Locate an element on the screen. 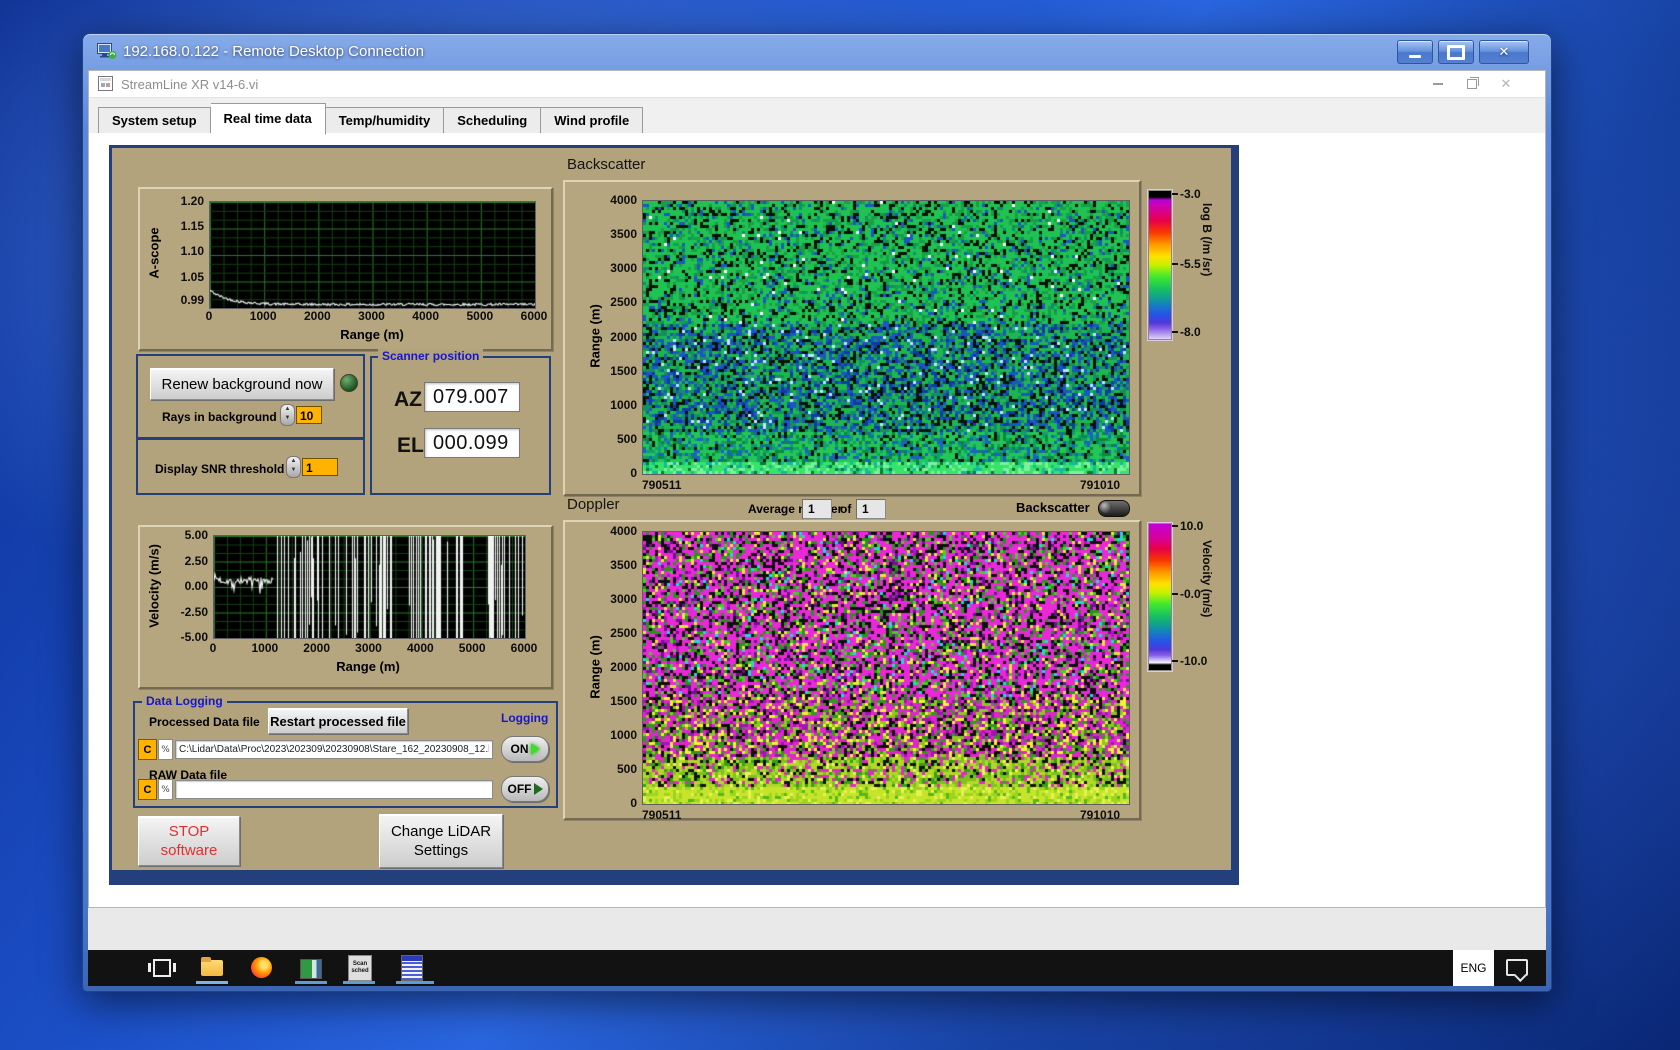  snr-threshold-box: Display SNR threshold ▲ ▼ 1 is located at coordinates (250, 466).